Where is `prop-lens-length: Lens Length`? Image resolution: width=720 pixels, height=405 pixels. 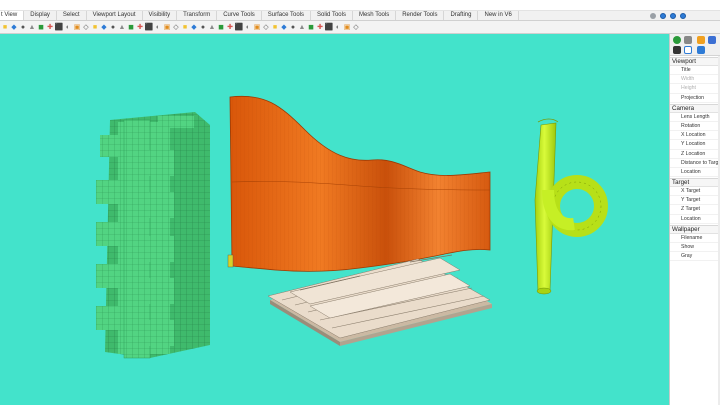 prop-lens-length: Lens Length is located at coordinates (695, 117).